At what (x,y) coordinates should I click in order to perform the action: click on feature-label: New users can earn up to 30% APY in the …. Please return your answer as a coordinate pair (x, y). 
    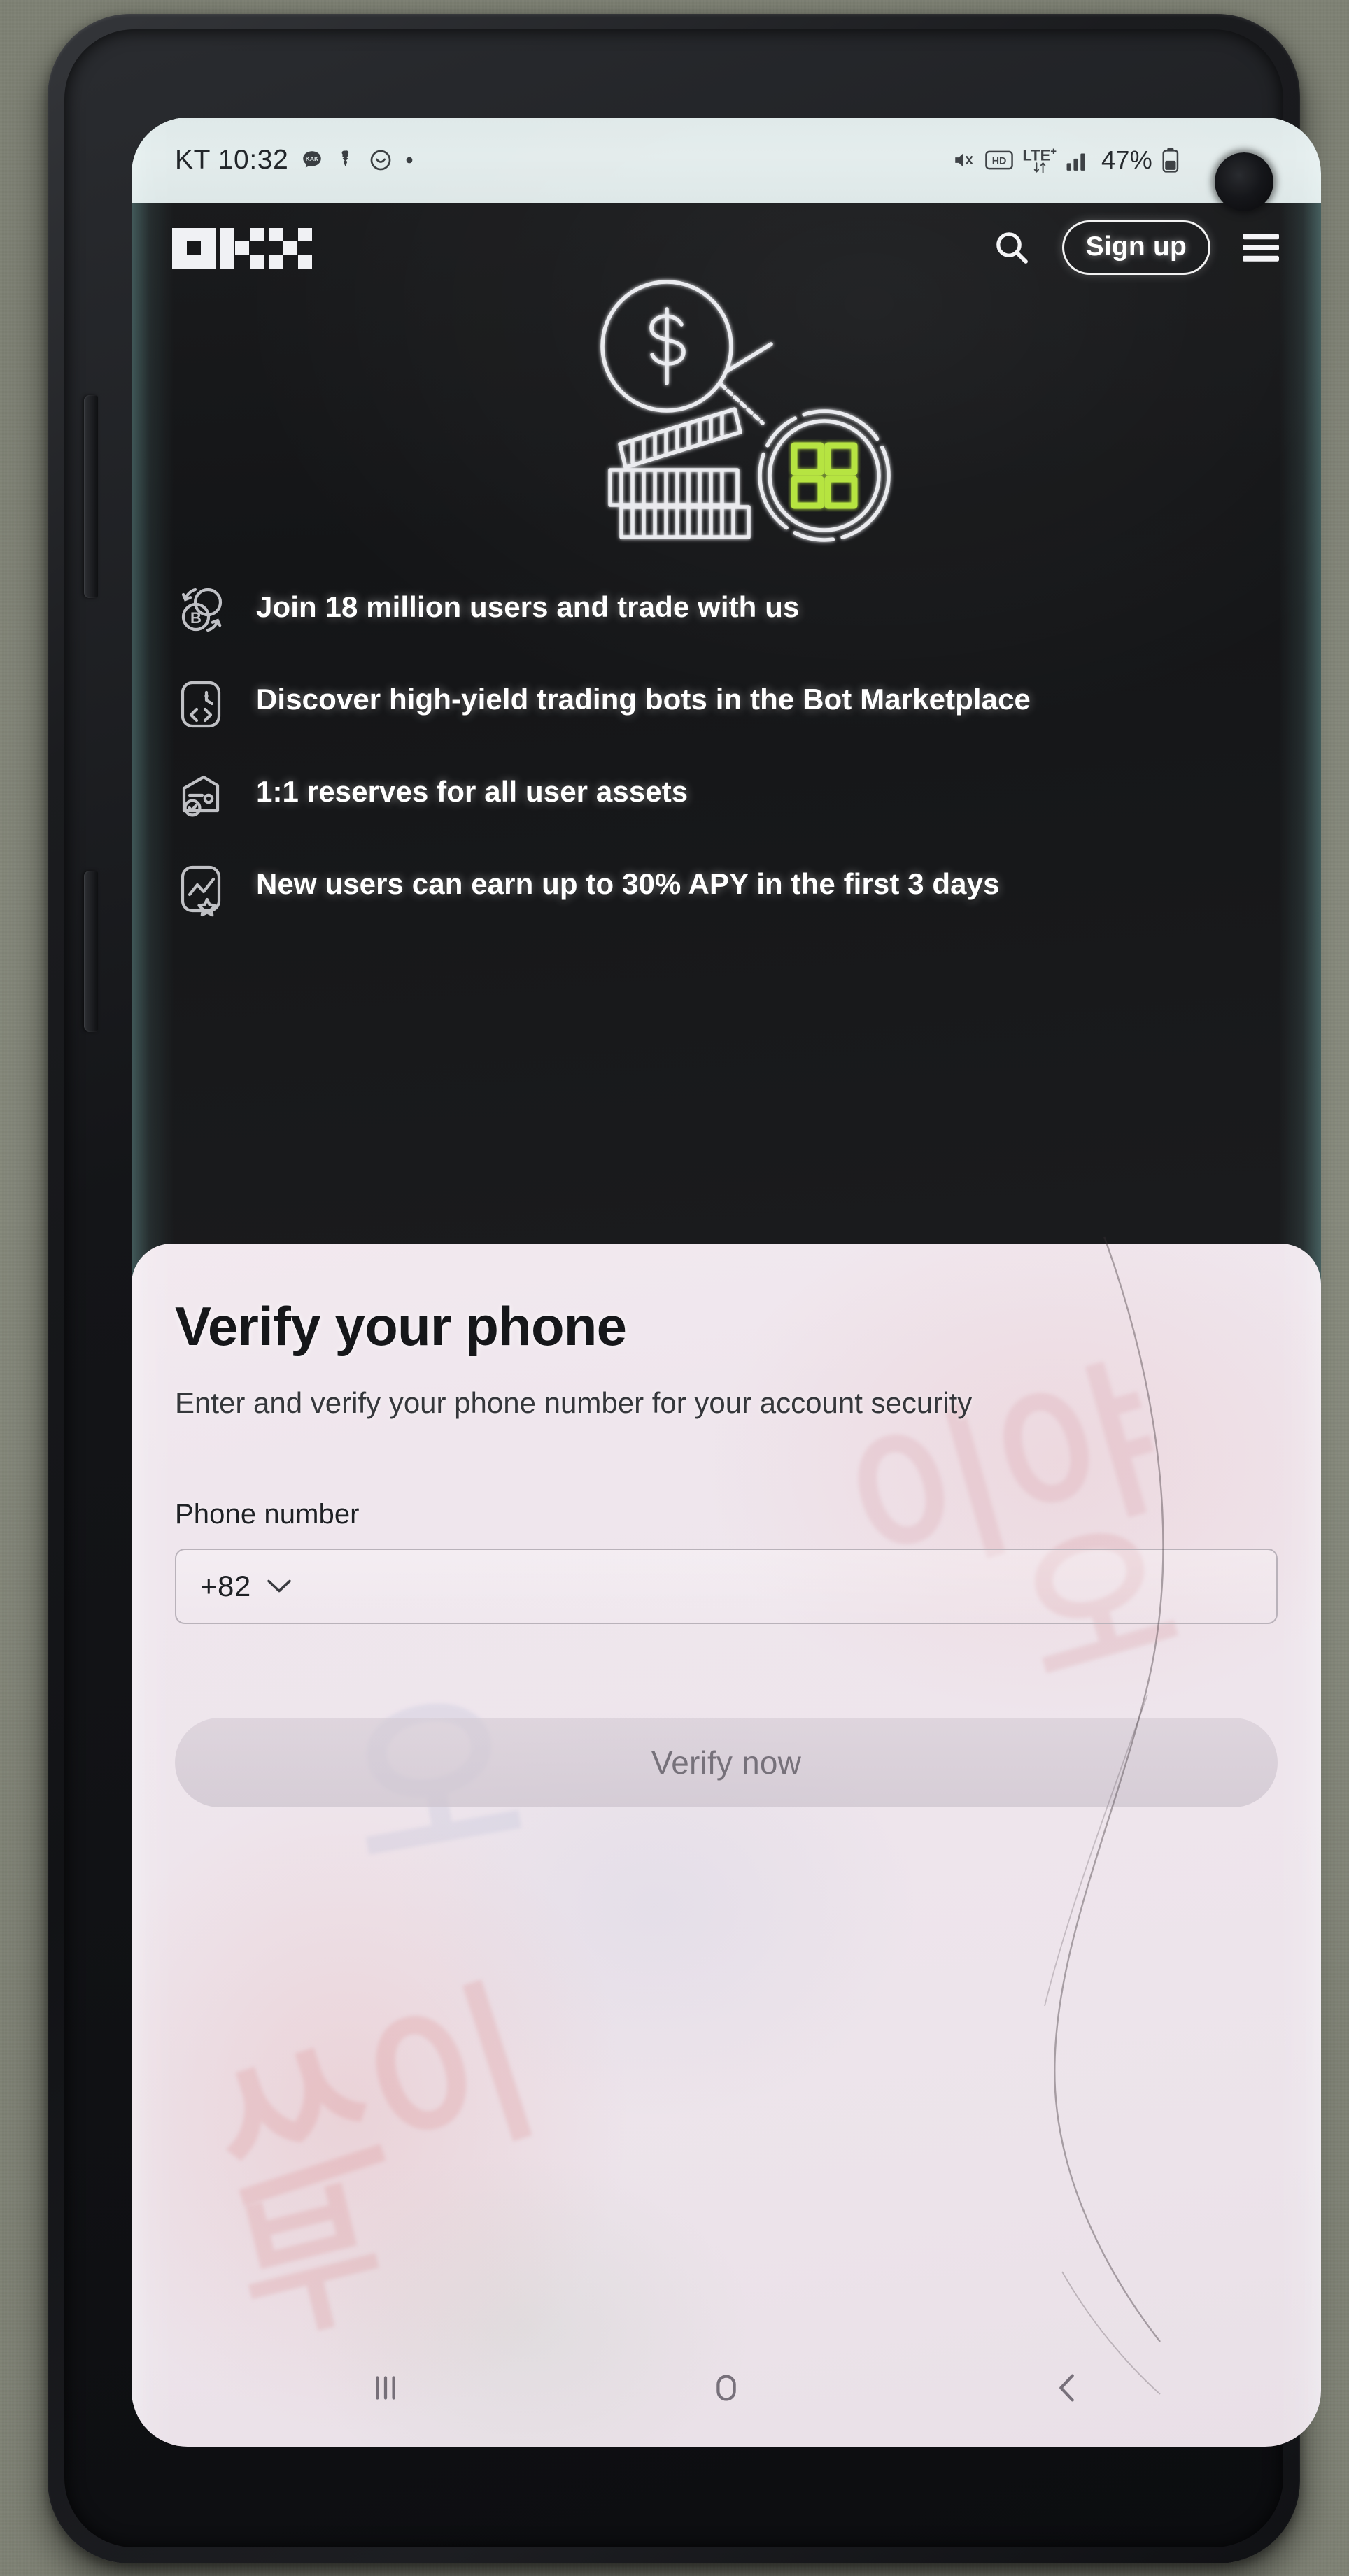
    Looking at the image, I should click on (628, 883).